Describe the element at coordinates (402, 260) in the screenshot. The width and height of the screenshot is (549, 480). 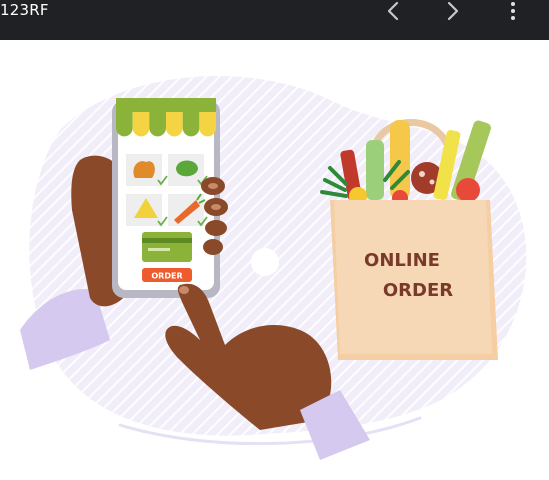
I see `bag-label-online: ONLINE` at that location.